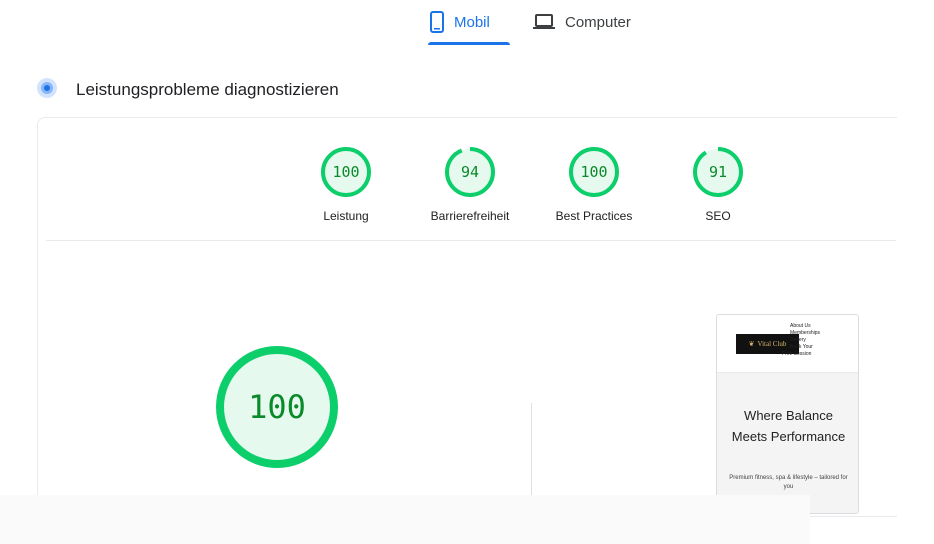 This screenshot has height=544, width=934. I want to click on nav-item: Free Session, so click(797, 354).